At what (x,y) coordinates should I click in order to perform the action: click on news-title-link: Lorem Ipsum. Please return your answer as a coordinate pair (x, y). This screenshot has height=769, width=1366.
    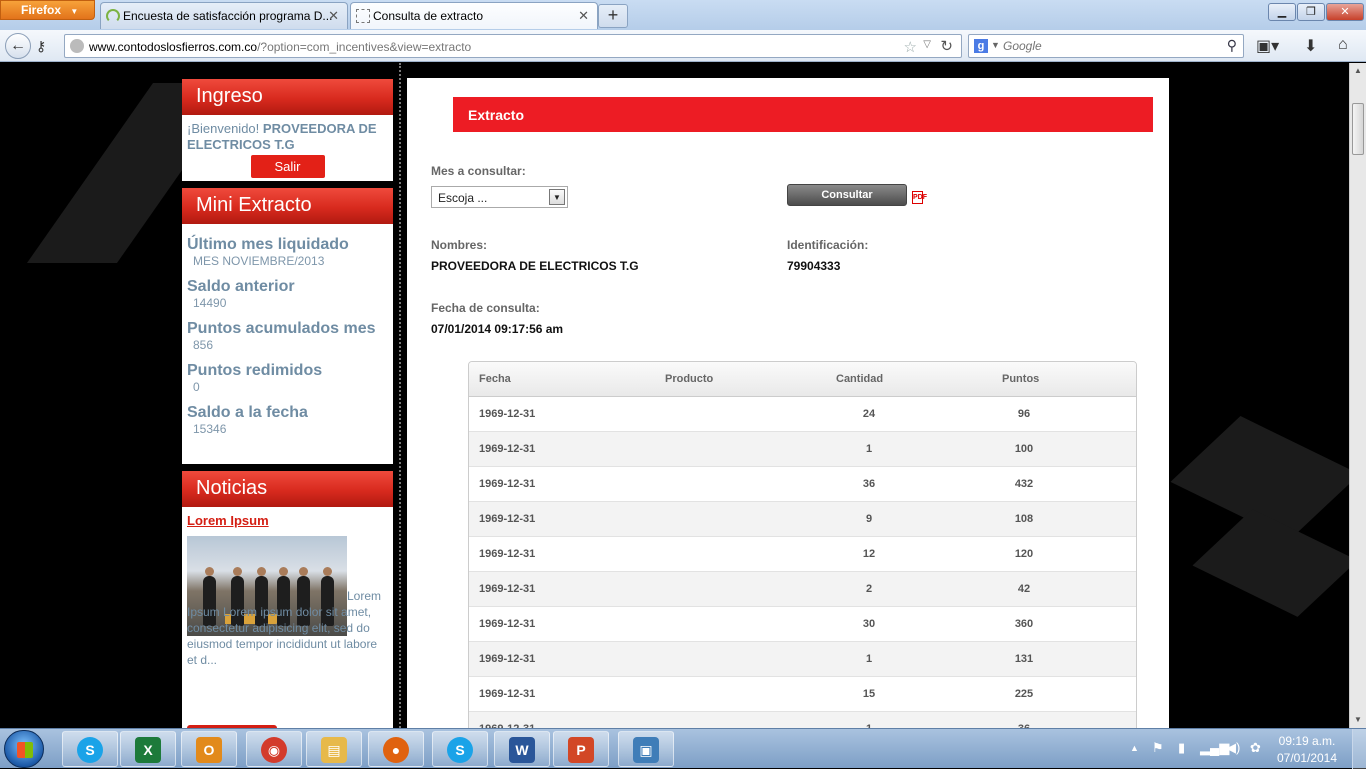
    Looking at the image, I should click on (287, 520).